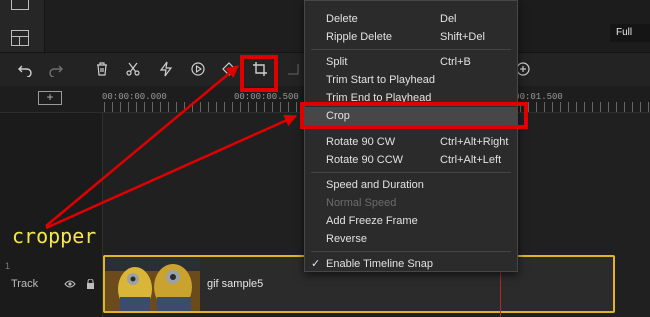  Describe the element at coordinates (342, 19) in the screenshot. I see `menu-item-label: Delete` at that location.